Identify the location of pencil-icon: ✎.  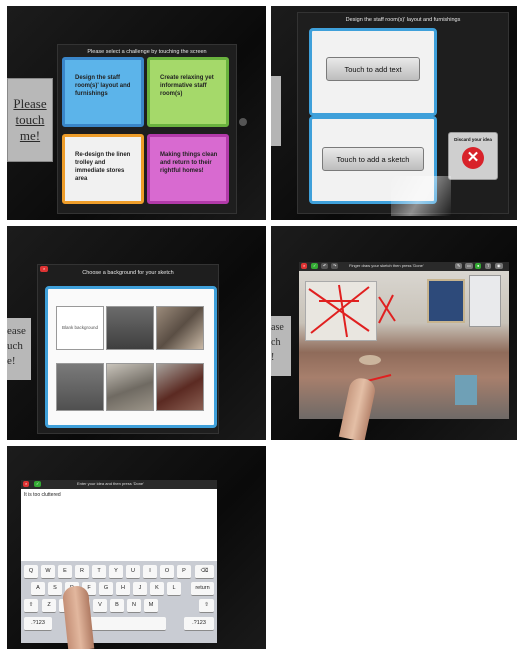
(459, 266).